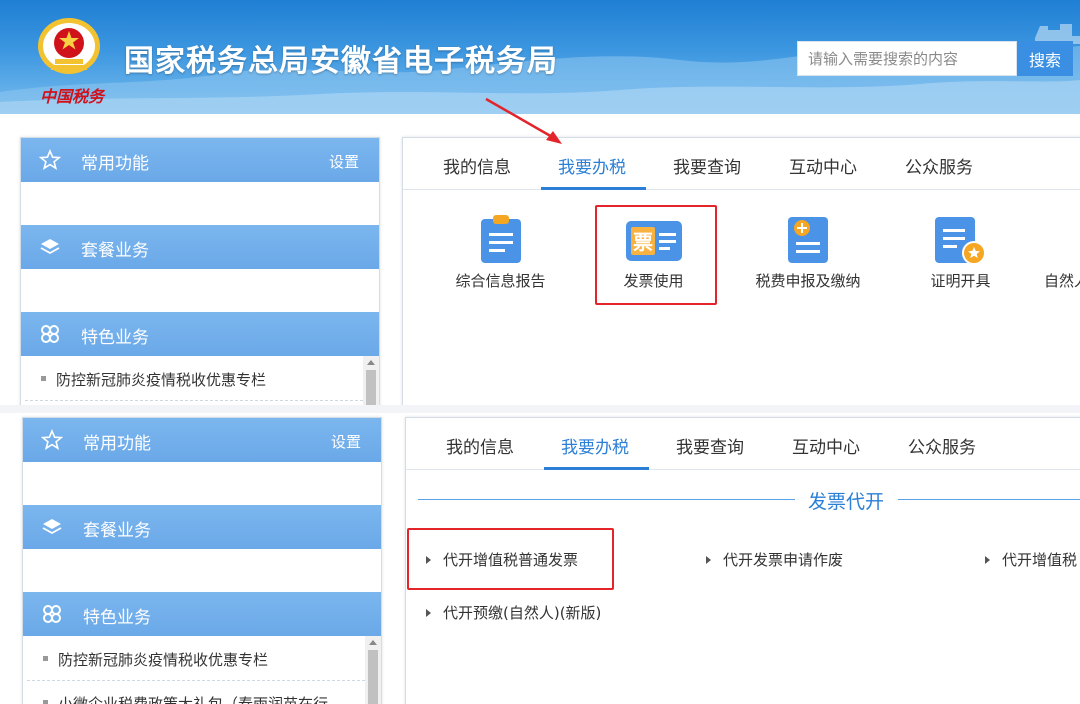 The image size is (1080, 704). I want to click on declare-icon, so click(808, 240).